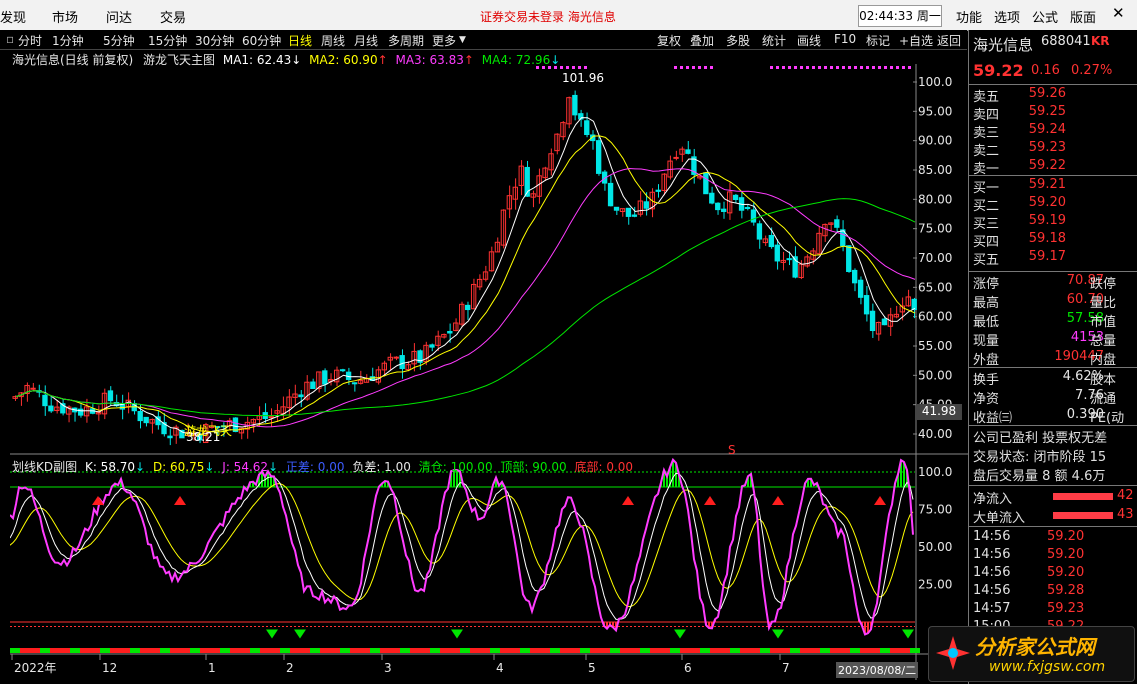 This screenshot has height=684, width=1137. Describe the element at coordinates (44, 467) in the screenshot. I see `sub-indicator-name: 划线KD副图` at that location.